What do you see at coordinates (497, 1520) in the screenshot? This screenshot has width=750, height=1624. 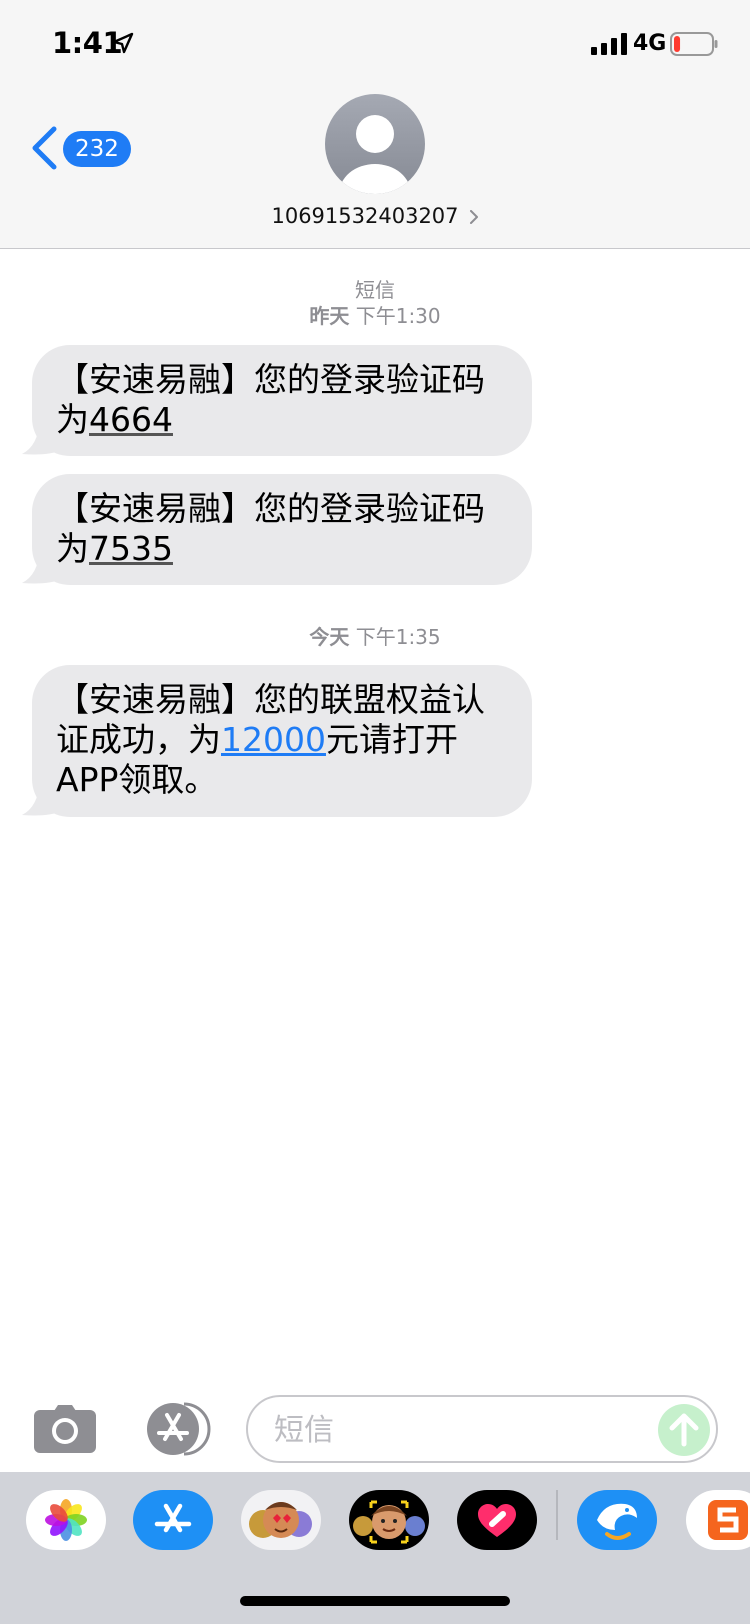 I see `digital-touch-app-icon` at bounding box center [497, 1520].